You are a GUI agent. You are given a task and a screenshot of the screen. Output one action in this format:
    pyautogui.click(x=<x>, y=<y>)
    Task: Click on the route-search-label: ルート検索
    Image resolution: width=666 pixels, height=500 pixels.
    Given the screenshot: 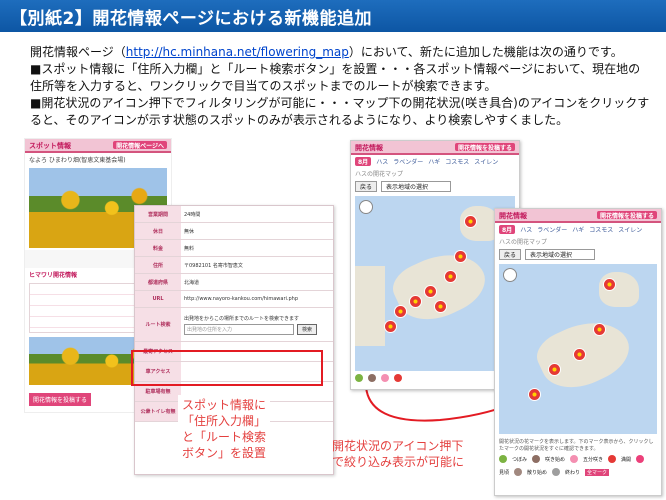 What is the action you would take?
    pyautogui.click(x=158, y=324)
    